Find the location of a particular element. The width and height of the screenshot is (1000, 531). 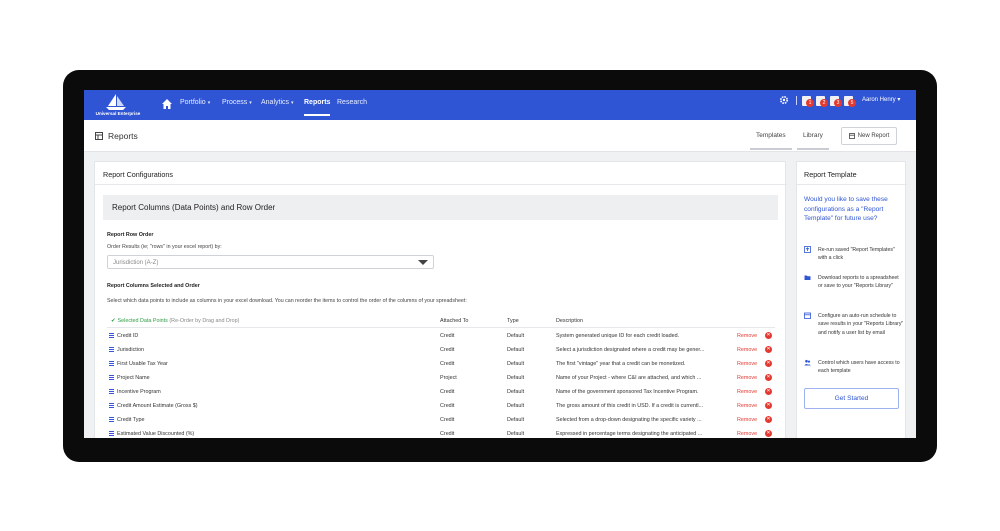

notification-1: 1 is located at coordinates (808, 101).